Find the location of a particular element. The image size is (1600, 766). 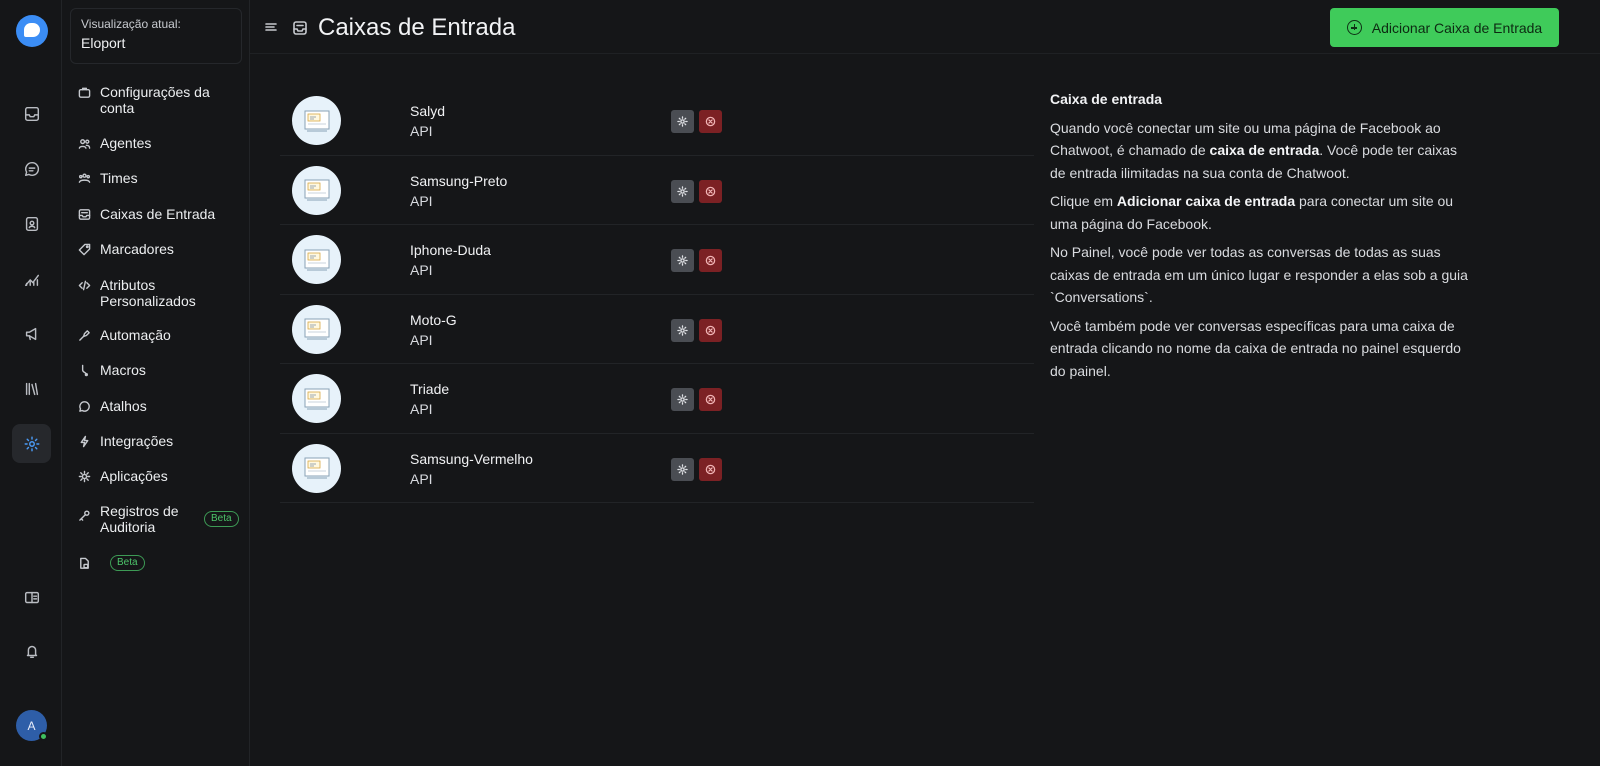

account-label: Visualização atual: is located at coordinates (131, 24).